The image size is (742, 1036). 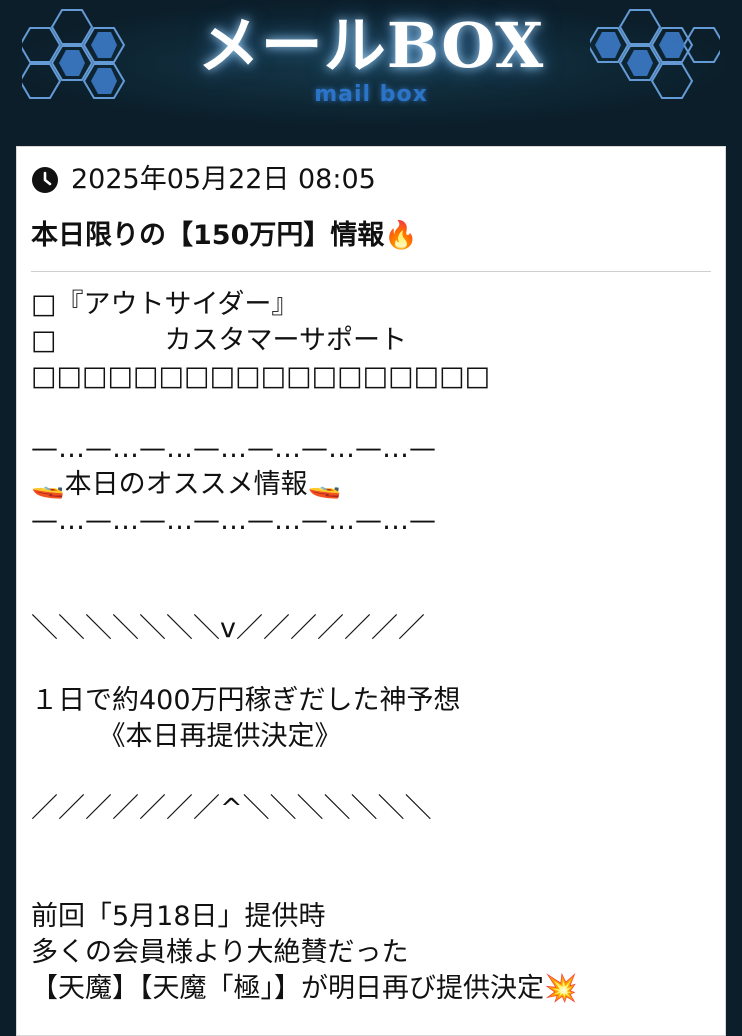 I want to click on body-line: 【天魔】【天魔「極」】が明日再び提供決定💥, so click(x=304, y=988).